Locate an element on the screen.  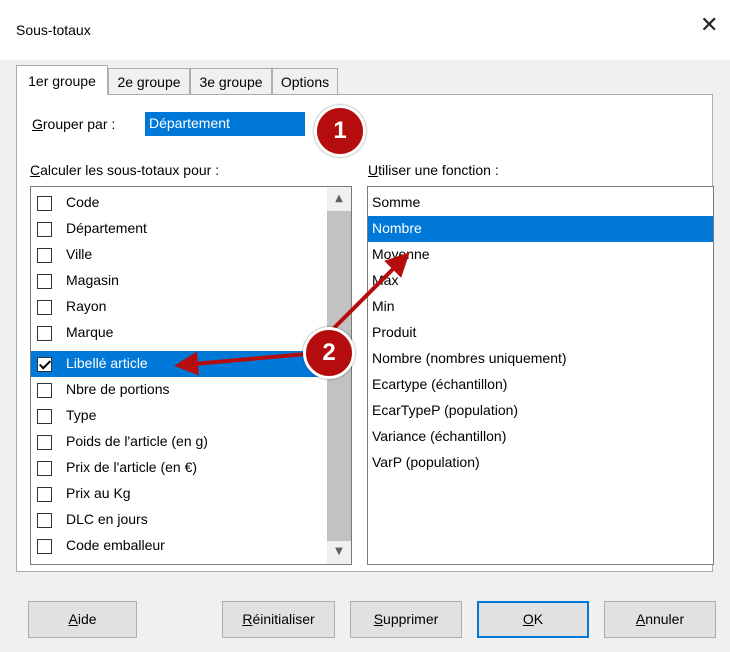
help-button: Aide is located at coordinates (82, 619).